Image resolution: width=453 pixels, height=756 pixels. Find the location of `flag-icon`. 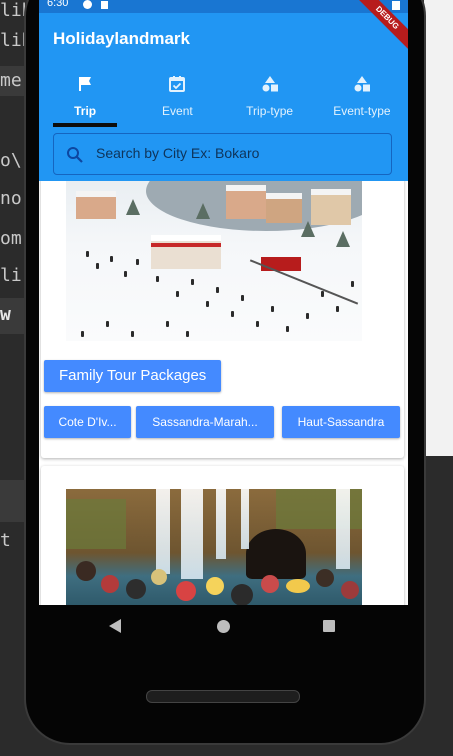

flag-icon is located at coordinates (85, 84).